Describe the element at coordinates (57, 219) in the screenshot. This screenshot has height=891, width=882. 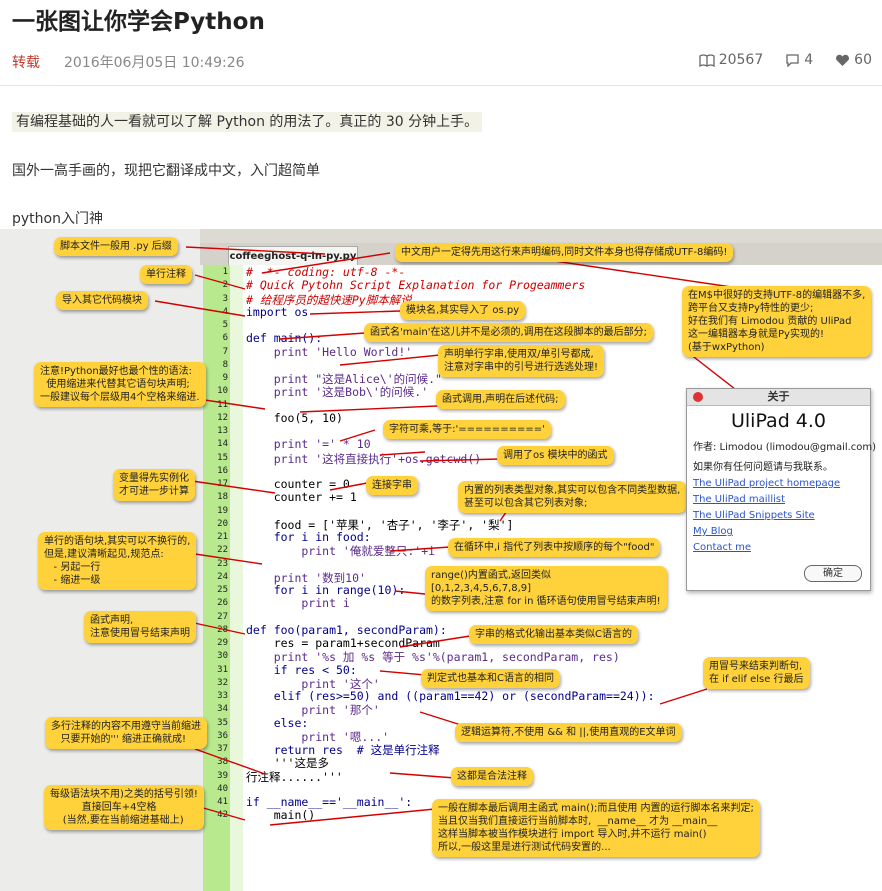
I see `python-heading: python入门神` at that location.